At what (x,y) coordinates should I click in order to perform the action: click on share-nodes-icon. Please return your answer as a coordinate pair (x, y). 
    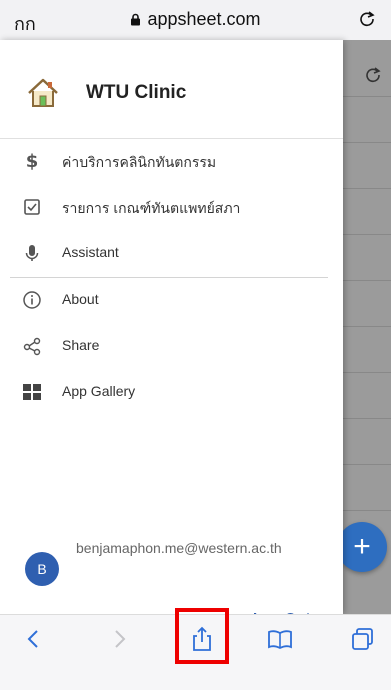
    Looking at the image, I should click on (32, 346).